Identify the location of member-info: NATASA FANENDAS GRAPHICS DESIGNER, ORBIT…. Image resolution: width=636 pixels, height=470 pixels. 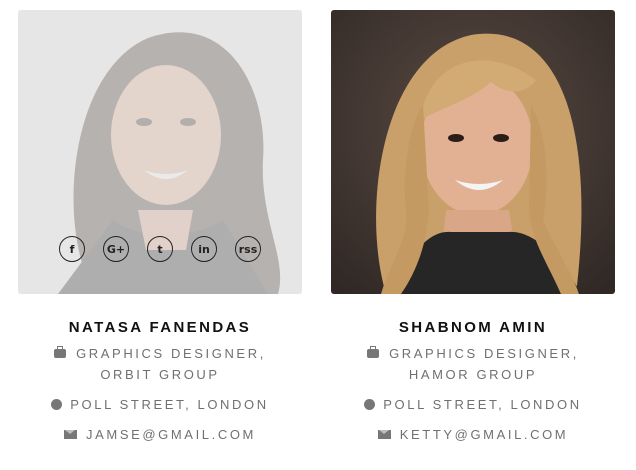
(160, 382).